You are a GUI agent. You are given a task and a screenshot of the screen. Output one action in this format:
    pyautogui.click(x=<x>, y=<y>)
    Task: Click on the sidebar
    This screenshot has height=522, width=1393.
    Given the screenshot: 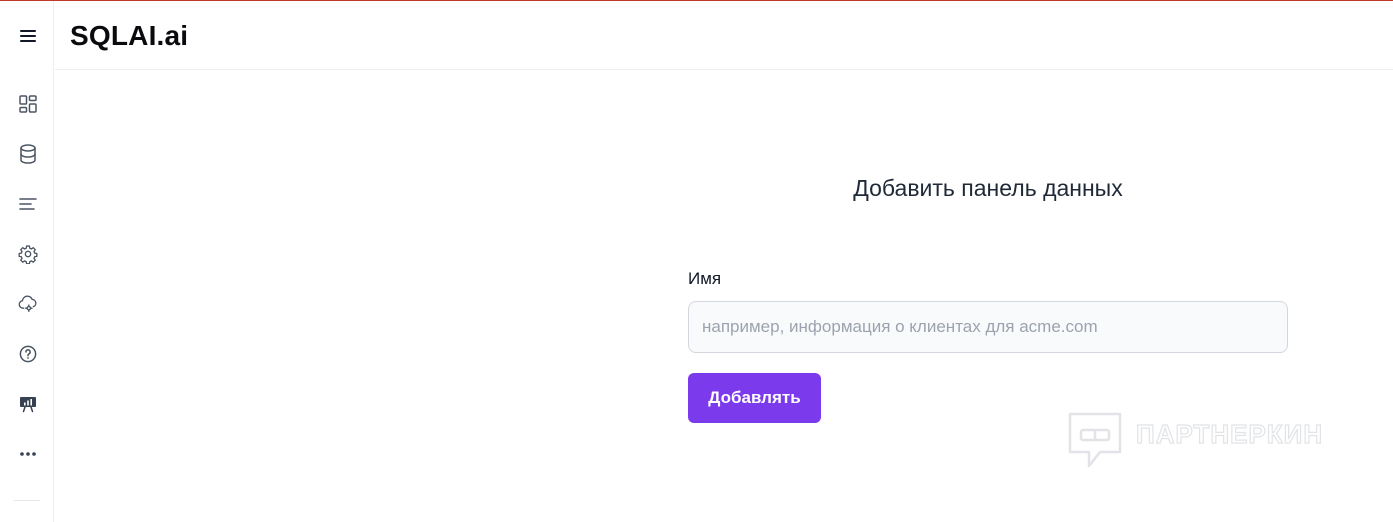 What is the action you would take?
    pyautogui.click(x=27, y=261)
    